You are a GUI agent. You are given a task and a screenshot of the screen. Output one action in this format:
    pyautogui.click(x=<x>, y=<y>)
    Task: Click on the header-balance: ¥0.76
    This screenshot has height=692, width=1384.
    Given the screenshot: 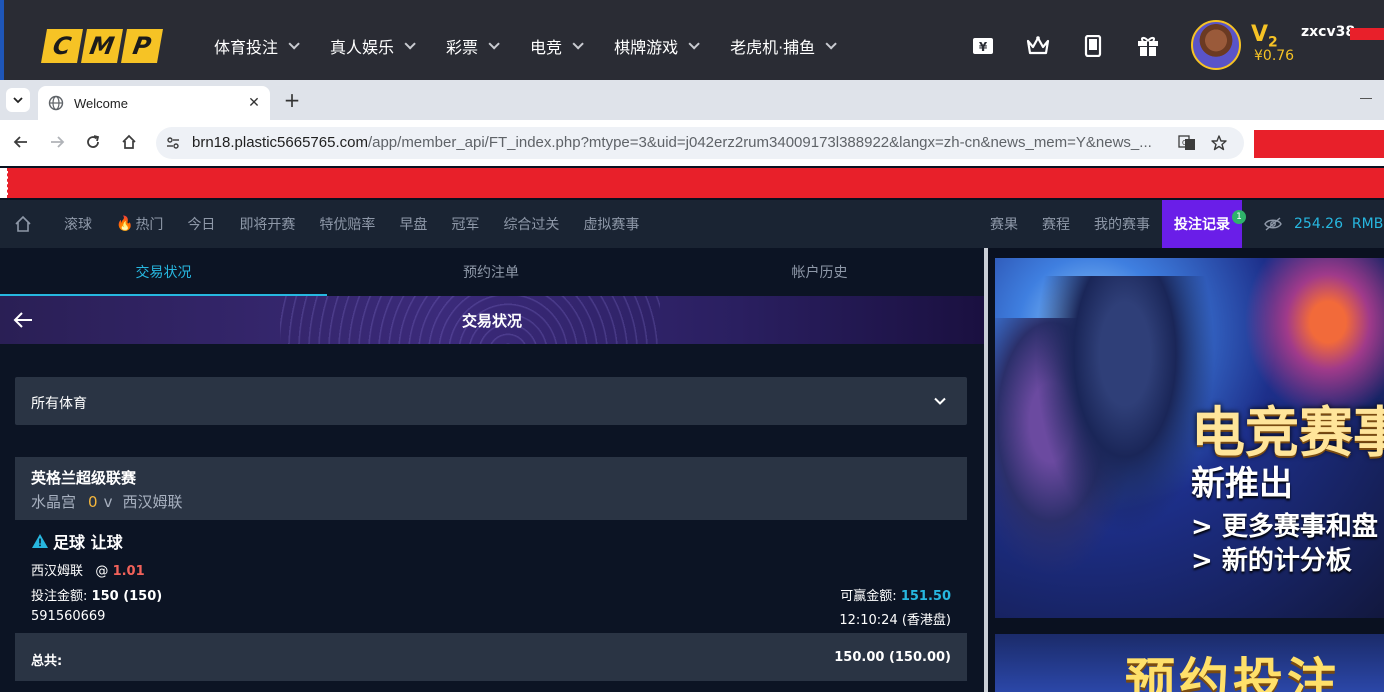 What is the action you would take?
    pyautogui.click(x=1274, y=56)
    